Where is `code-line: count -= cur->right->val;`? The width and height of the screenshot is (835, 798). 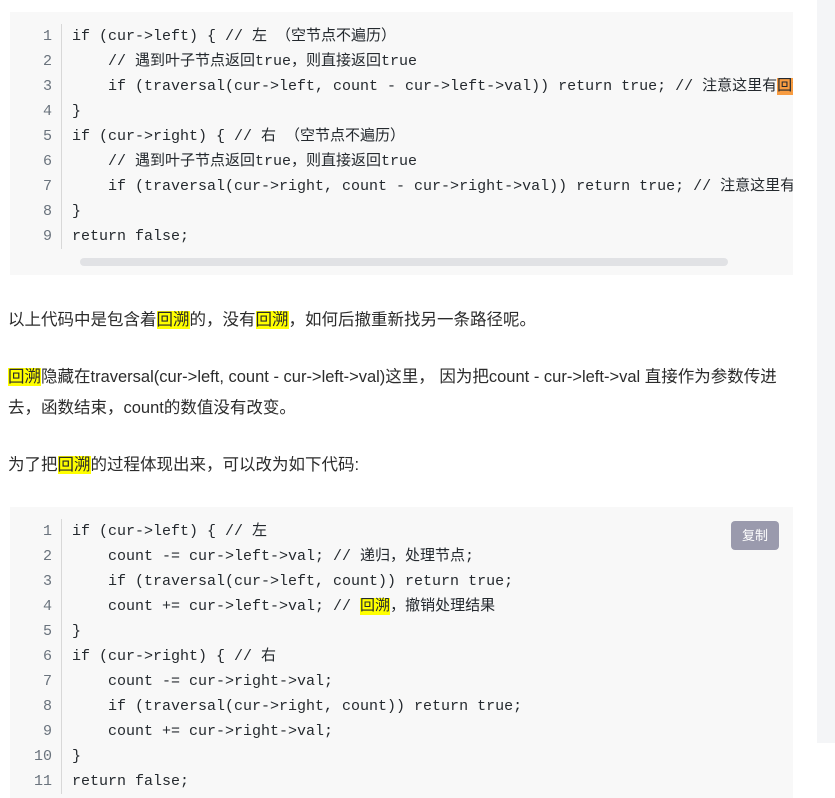 code-line: count -= cur->right->val; is located at coordinates (203, 681).